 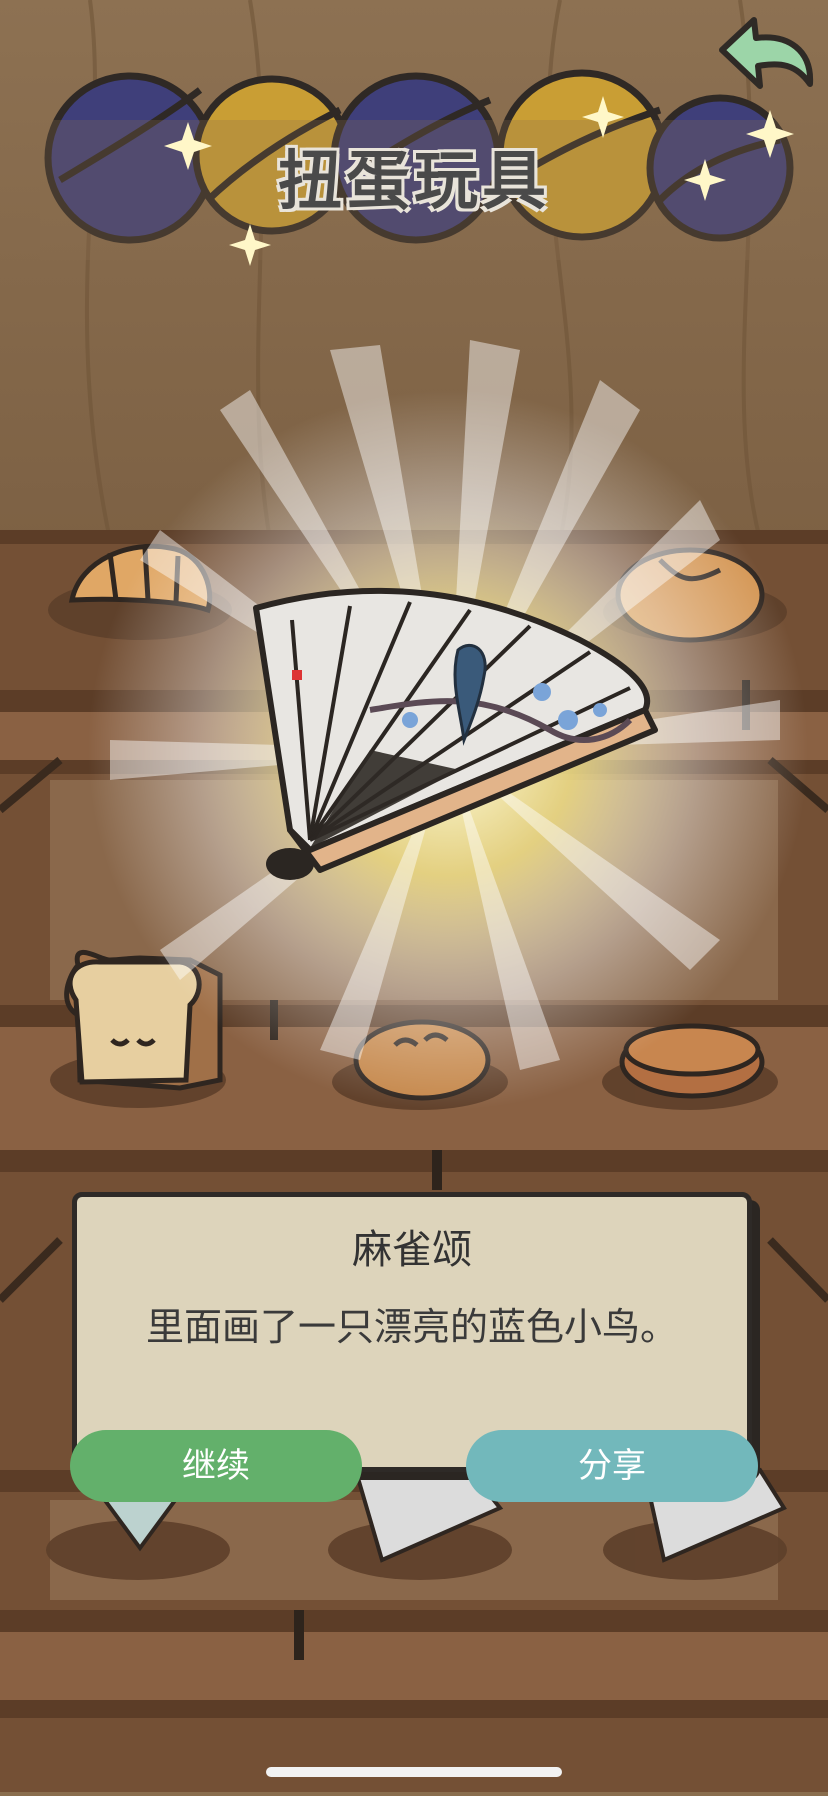 I want to click on prize-description: 里面画了一只漂亮的蓝色小鸟。, so click(x=411, y=1327).